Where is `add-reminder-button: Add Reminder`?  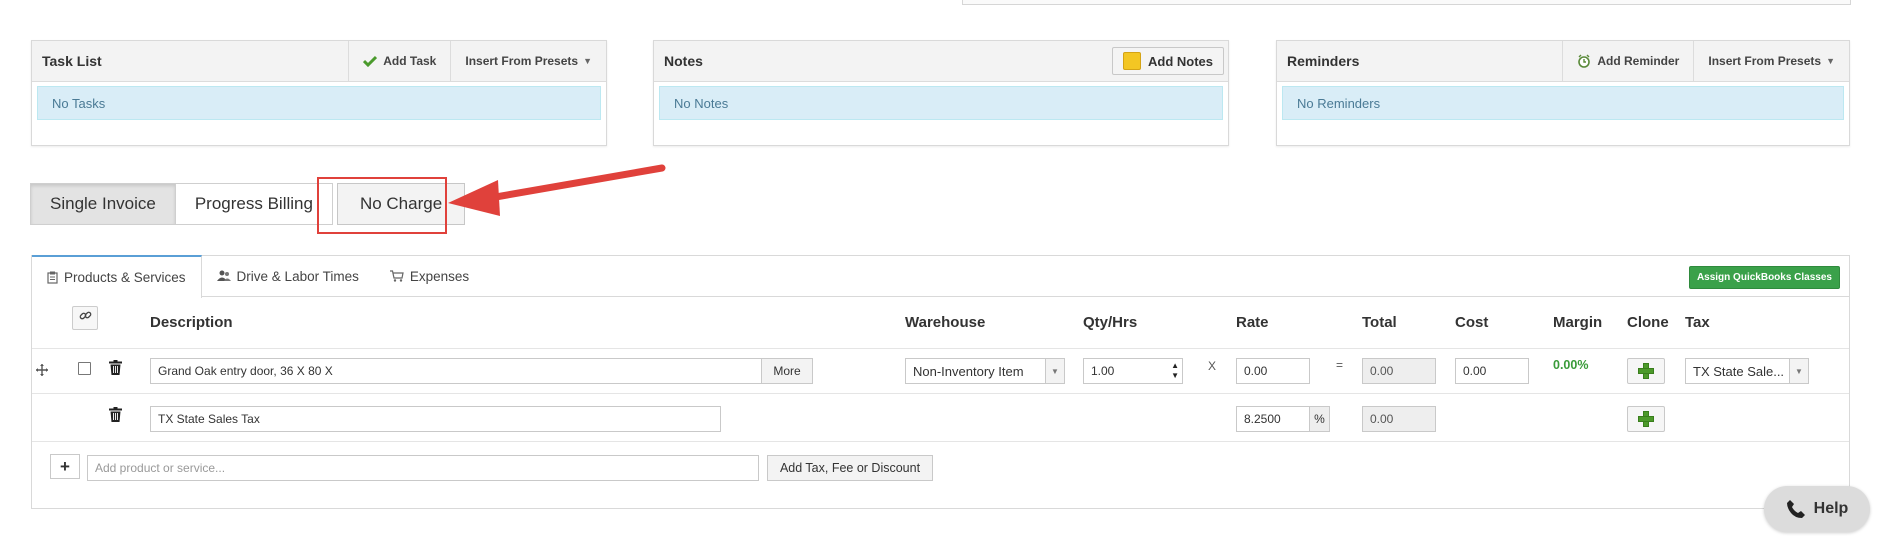 add-reminder-button: Add Reminder is located at coordinates (1627, 61).